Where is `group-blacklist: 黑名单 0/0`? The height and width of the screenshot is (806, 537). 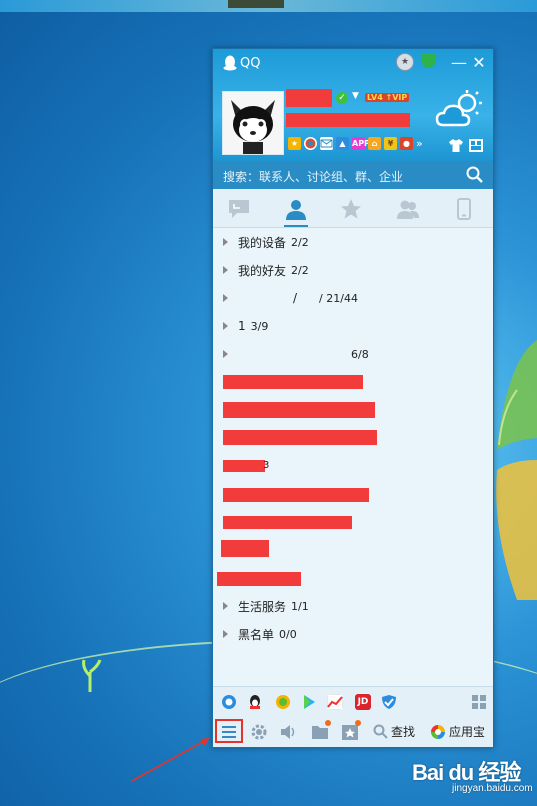
group-blacklist: 黑名单 0/0 is located at coordinates (260, 634).